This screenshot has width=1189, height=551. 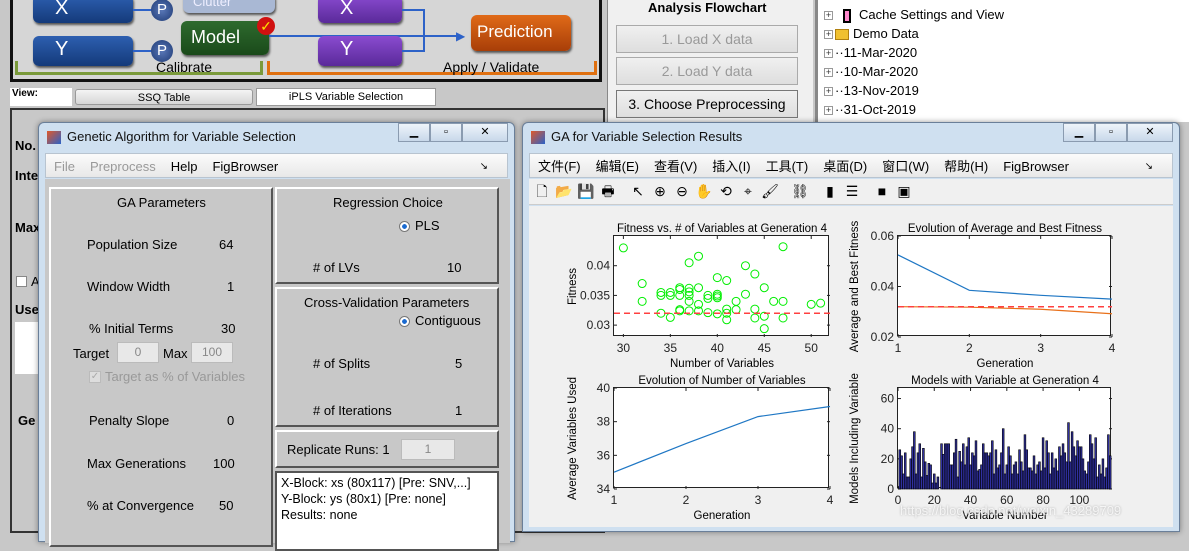 What do you see at coordinates (162, 10) in the screenshot?
I see `preprocess-x-icon: P` at bounding box center [162, 10].